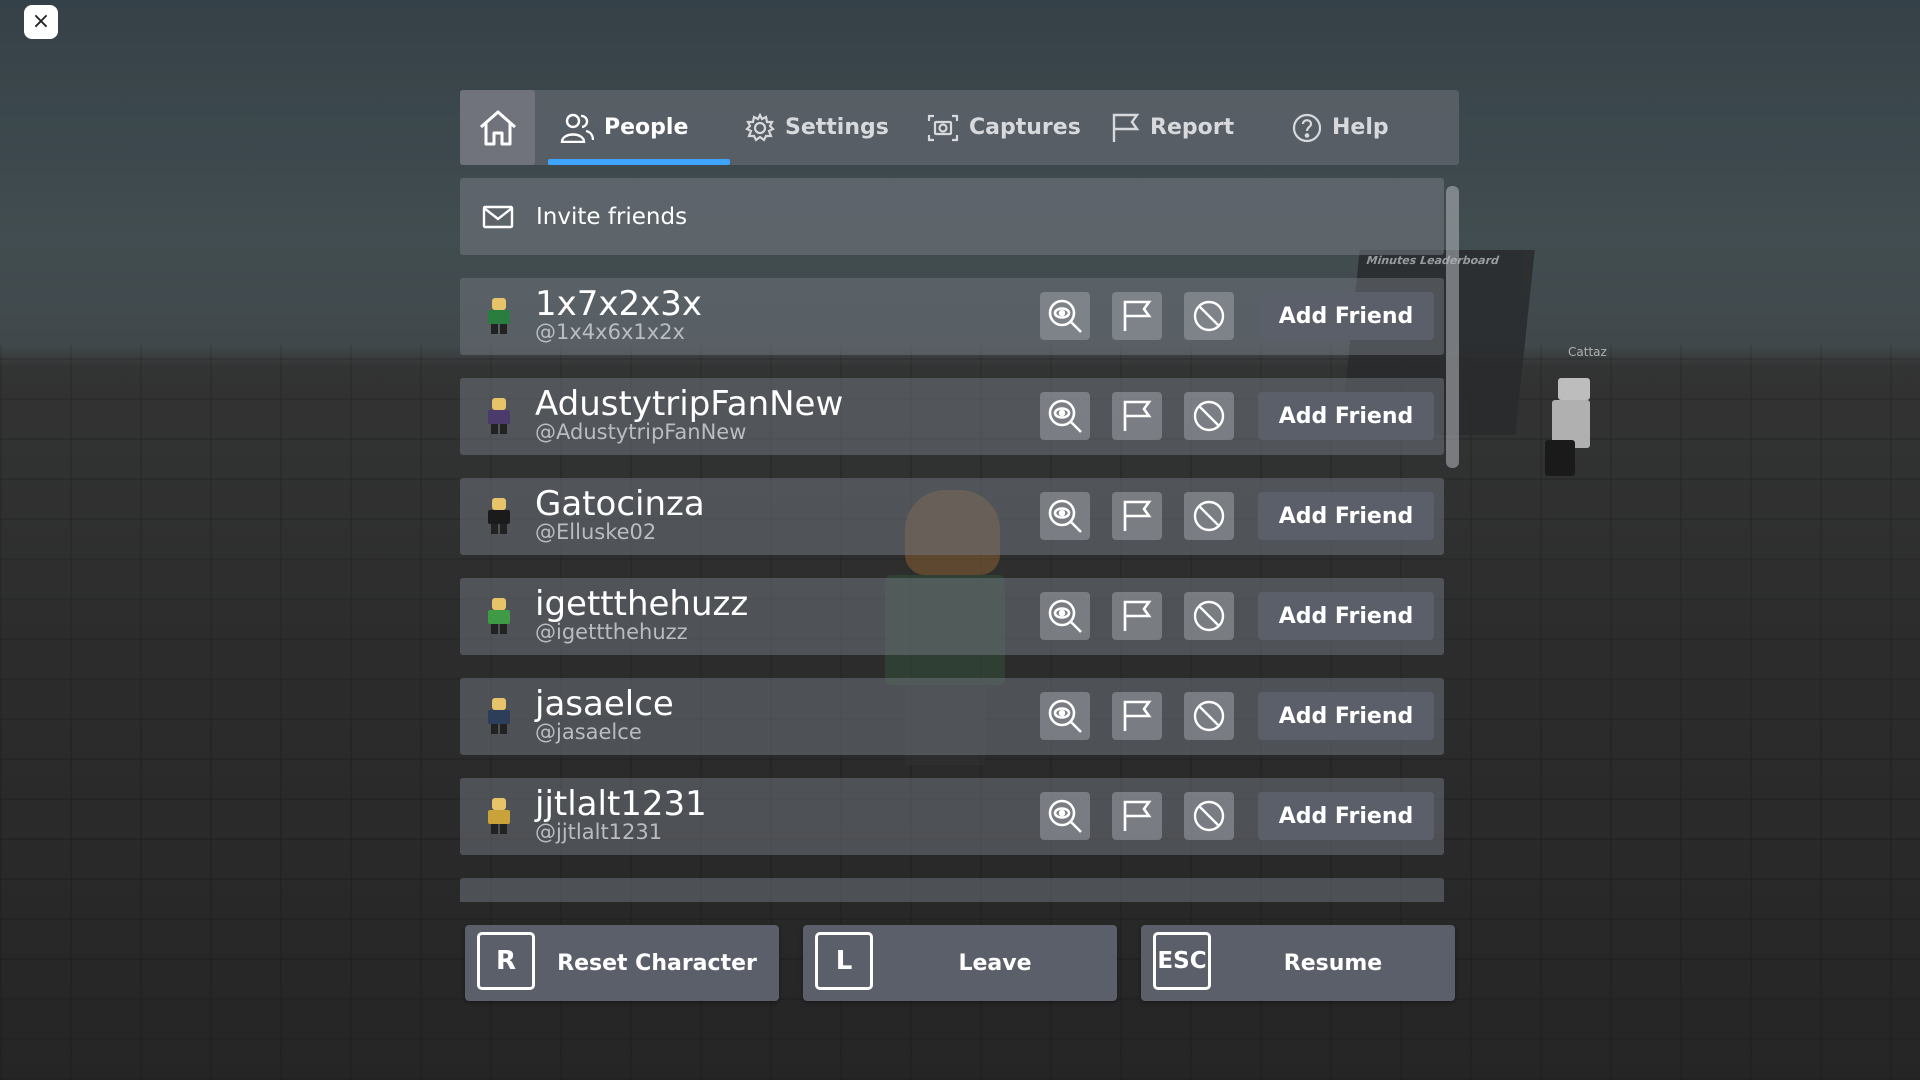 Image resolution: width=1920 pixels, height=1080 pixels. What do you see at coordinates (642, 604) in the screenshot?
I see `player-display-name: igettthehuzz` at bounding box center [642, 604].